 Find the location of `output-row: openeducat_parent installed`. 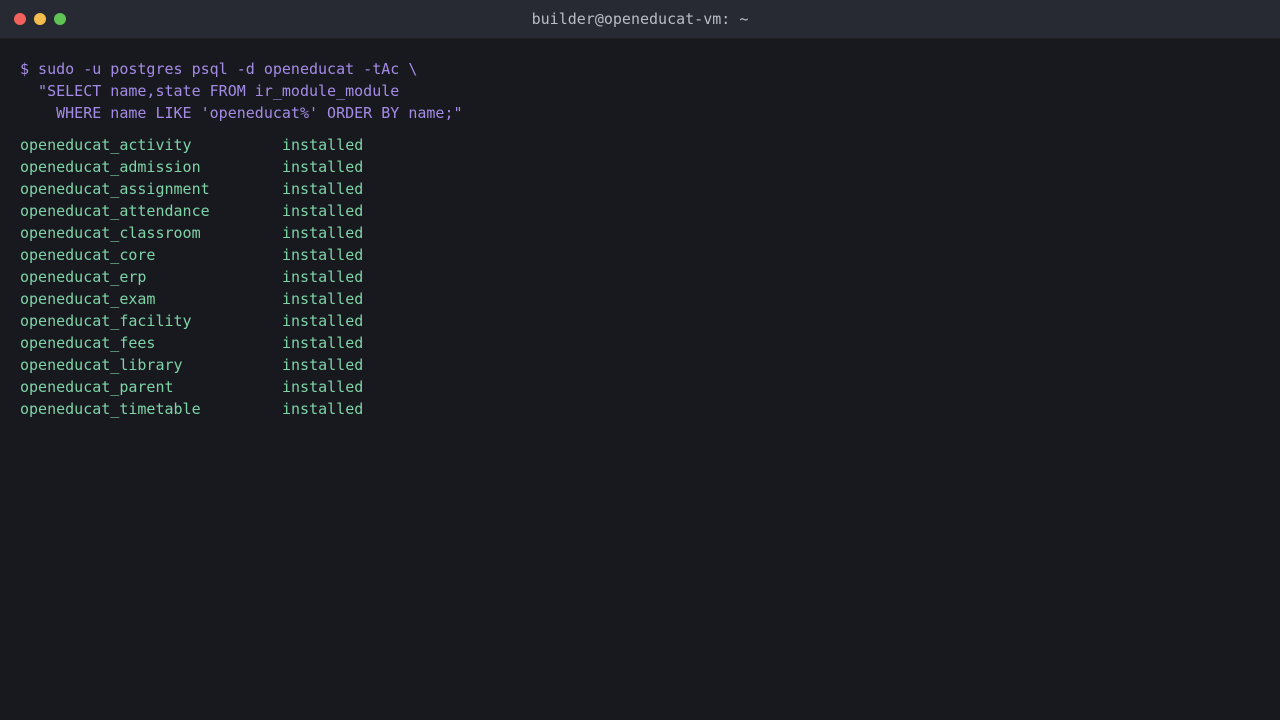

output-row: openeducat_parent installed is located at coordinates (640, 387).